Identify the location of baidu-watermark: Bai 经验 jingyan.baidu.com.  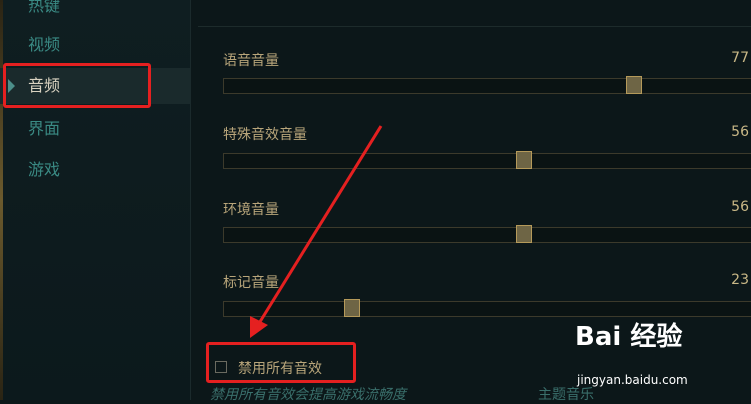
(660, 356).